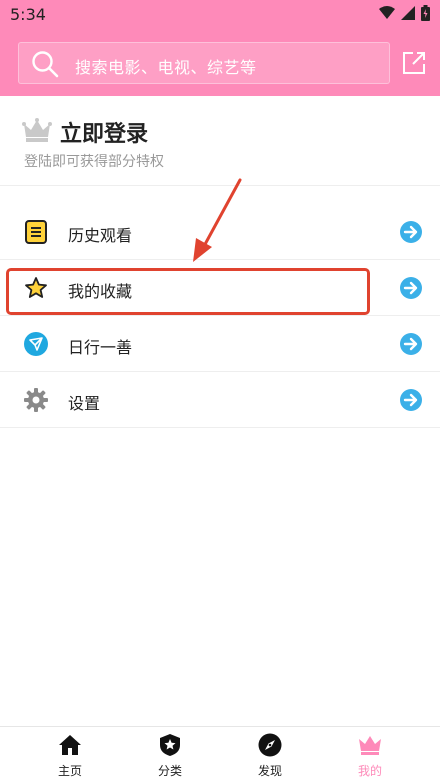  I want to click on history-icon, so click(36, 232).